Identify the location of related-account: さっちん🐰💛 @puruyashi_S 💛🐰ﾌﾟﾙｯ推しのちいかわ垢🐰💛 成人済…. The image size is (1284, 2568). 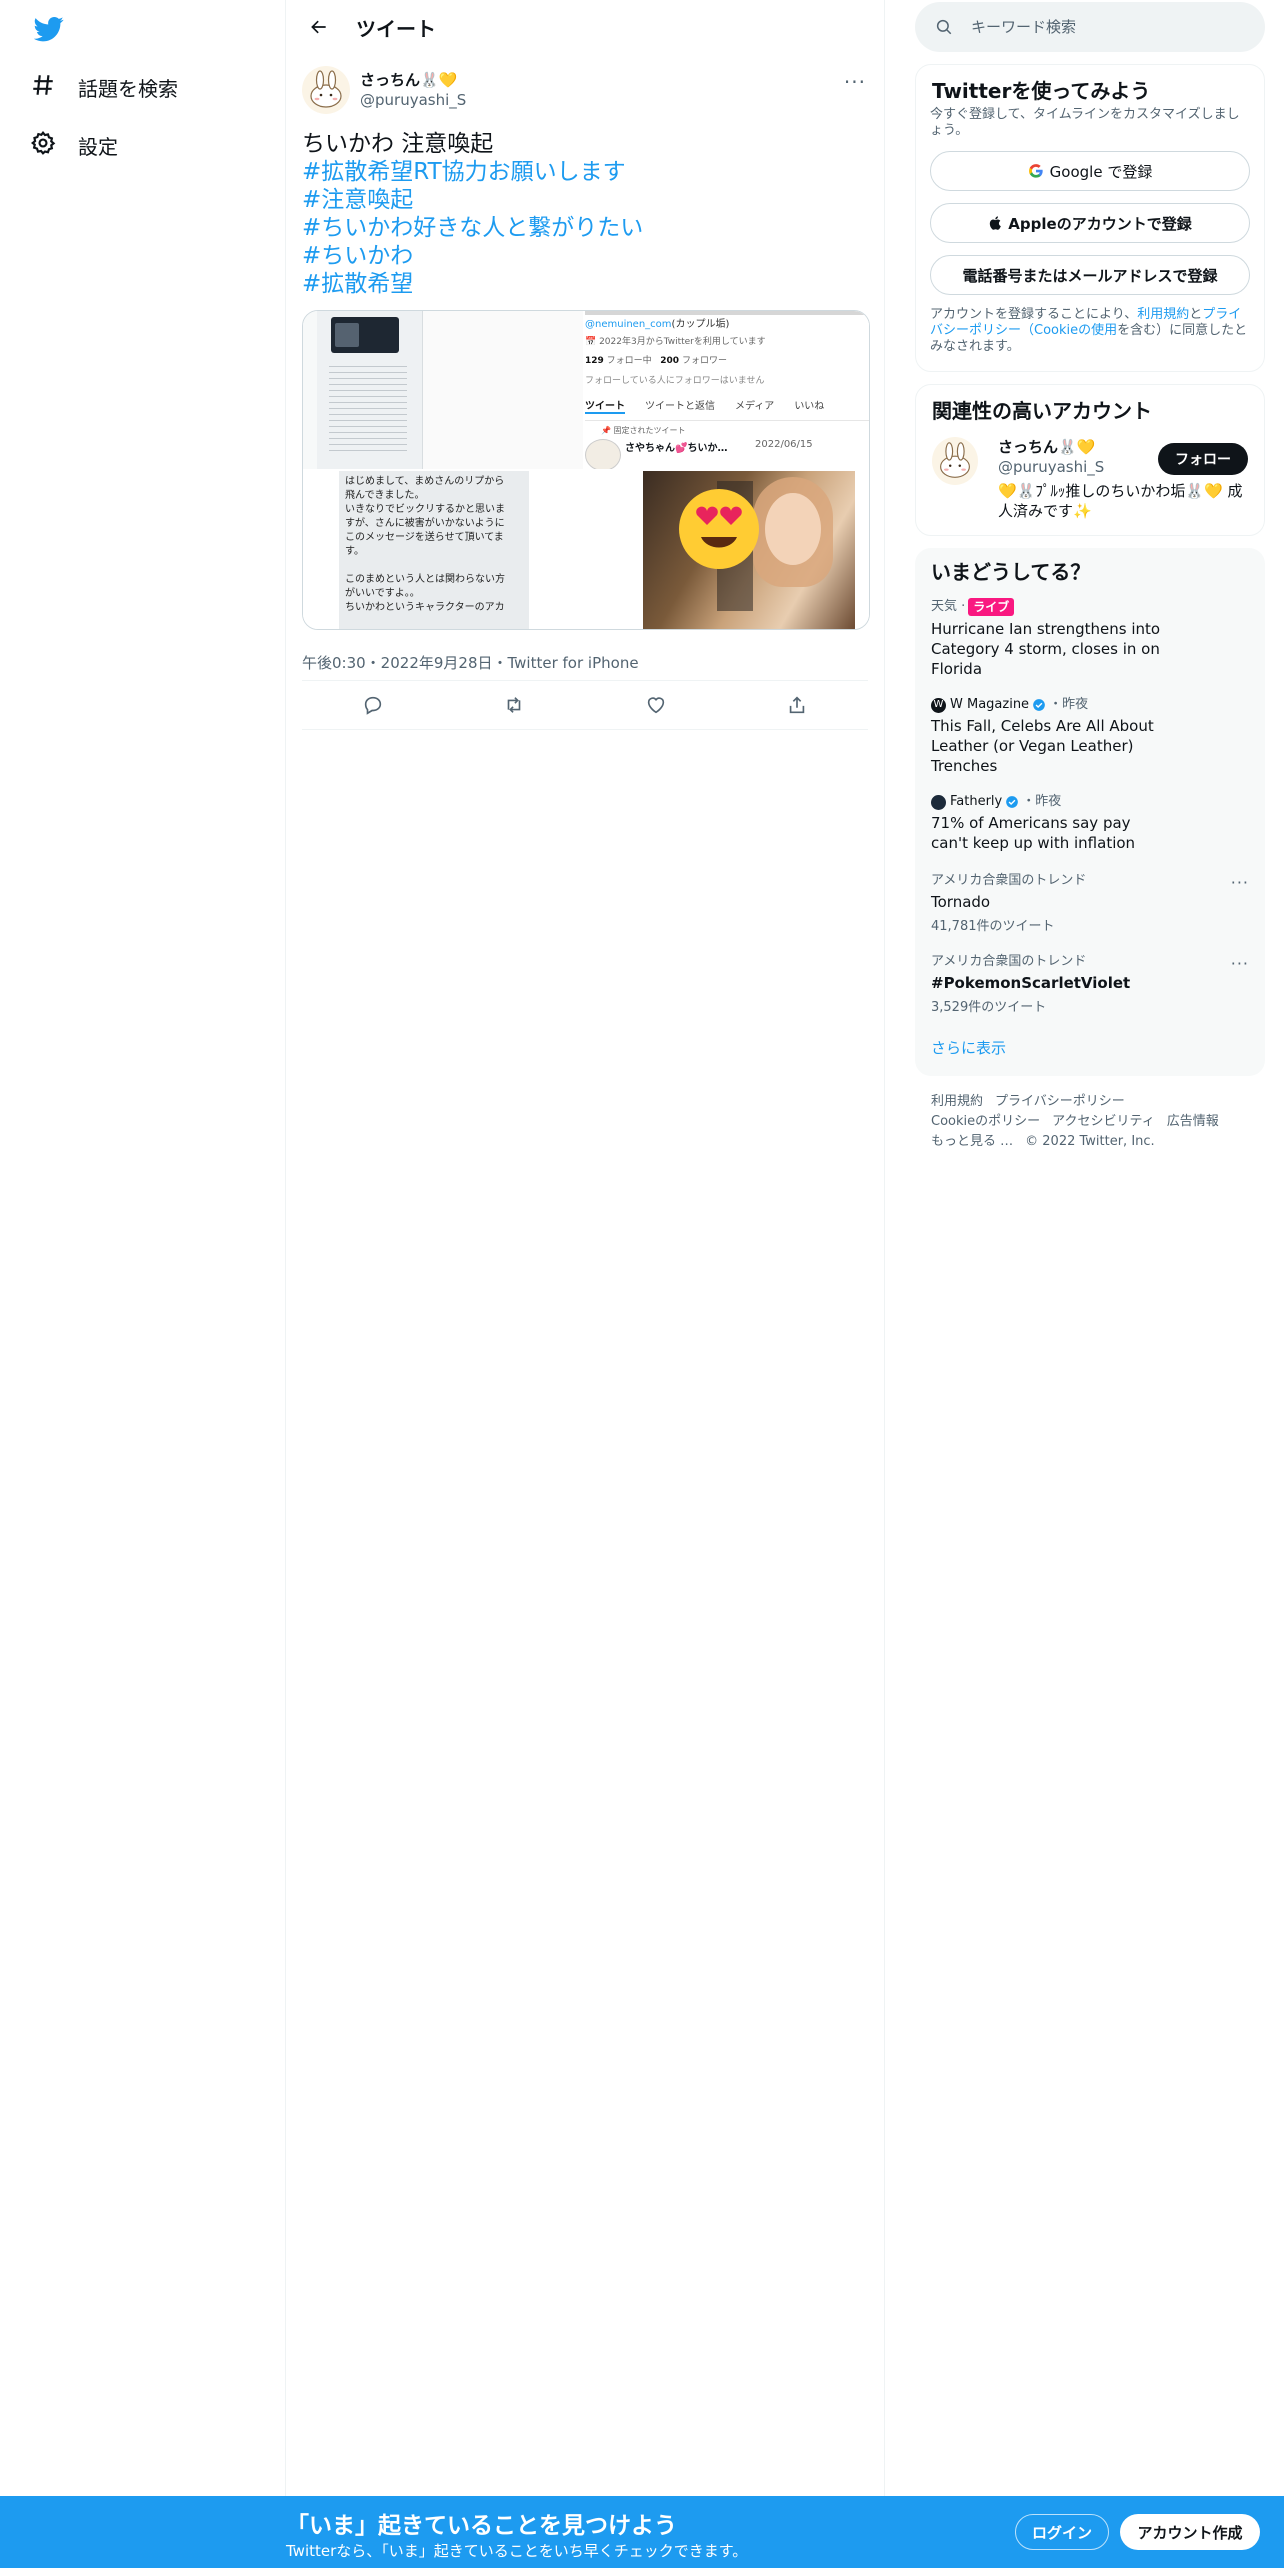
(1090, 480).